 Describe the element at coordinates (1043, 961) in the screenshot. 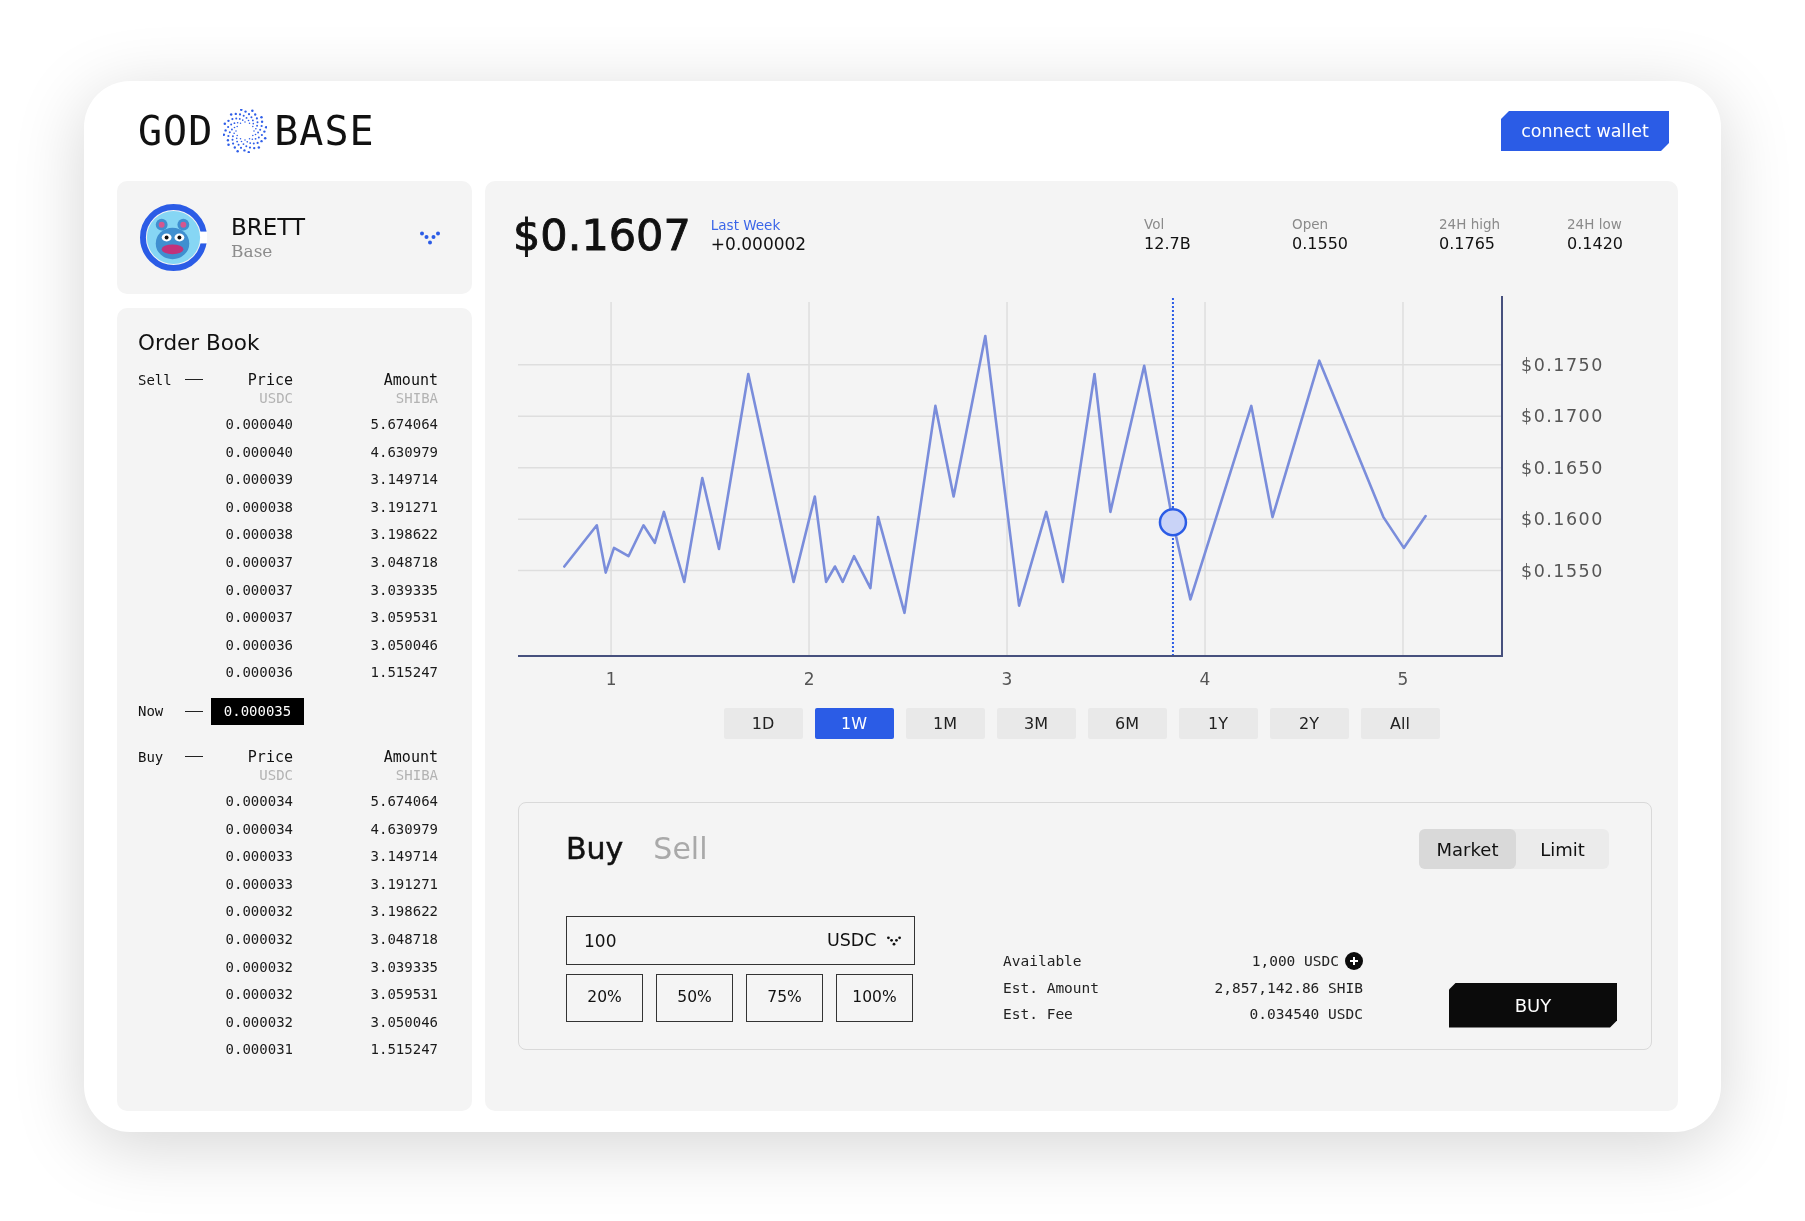

I see `summary-label: Available` at that location.